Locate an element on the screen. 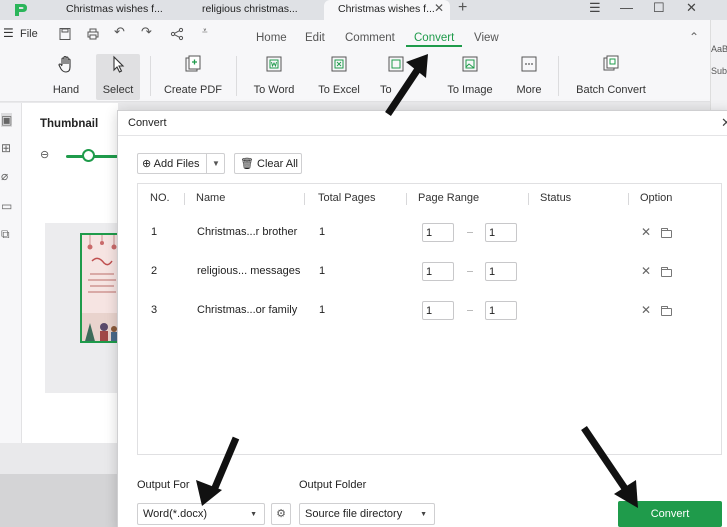  row-file-name: Christmas...r brother is located at coordinates (247, 232).